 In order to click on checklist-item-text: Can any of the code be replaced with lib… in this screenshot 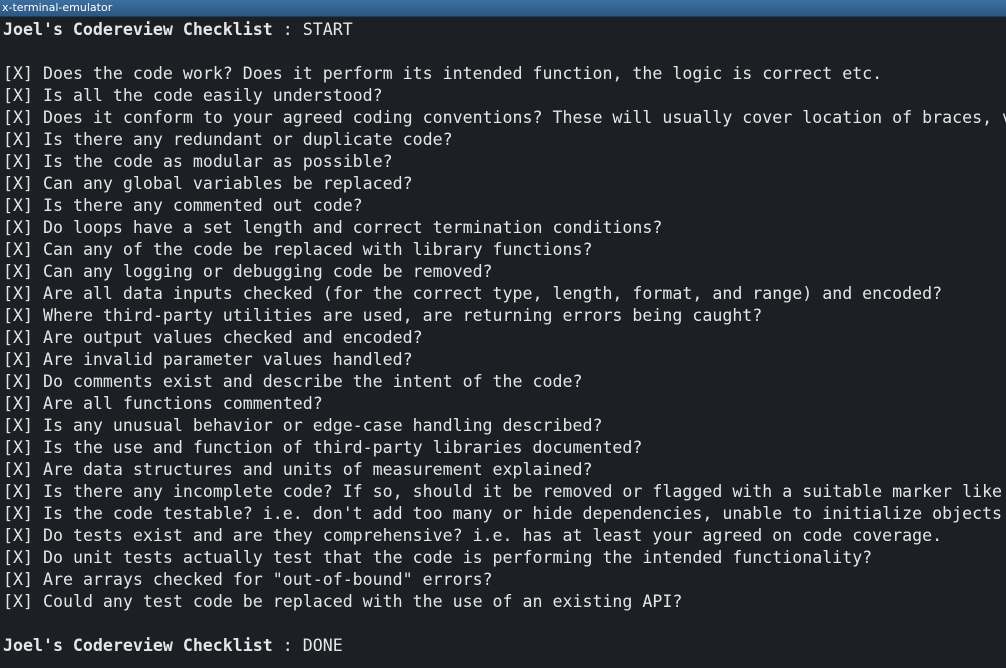, I will do `click(317, 249)`.